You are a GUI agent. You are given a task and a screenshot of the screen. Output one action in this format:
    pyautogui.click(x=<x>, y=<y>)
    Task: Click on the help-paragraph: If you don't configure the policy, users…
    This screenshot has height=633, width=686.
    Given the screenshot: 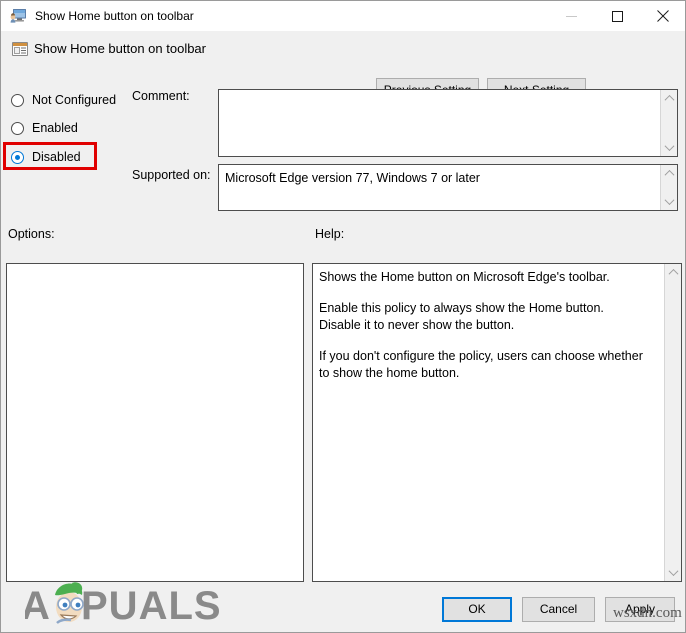 What is the action you would take?
    pyautogui.click(x=481, y=364)
    